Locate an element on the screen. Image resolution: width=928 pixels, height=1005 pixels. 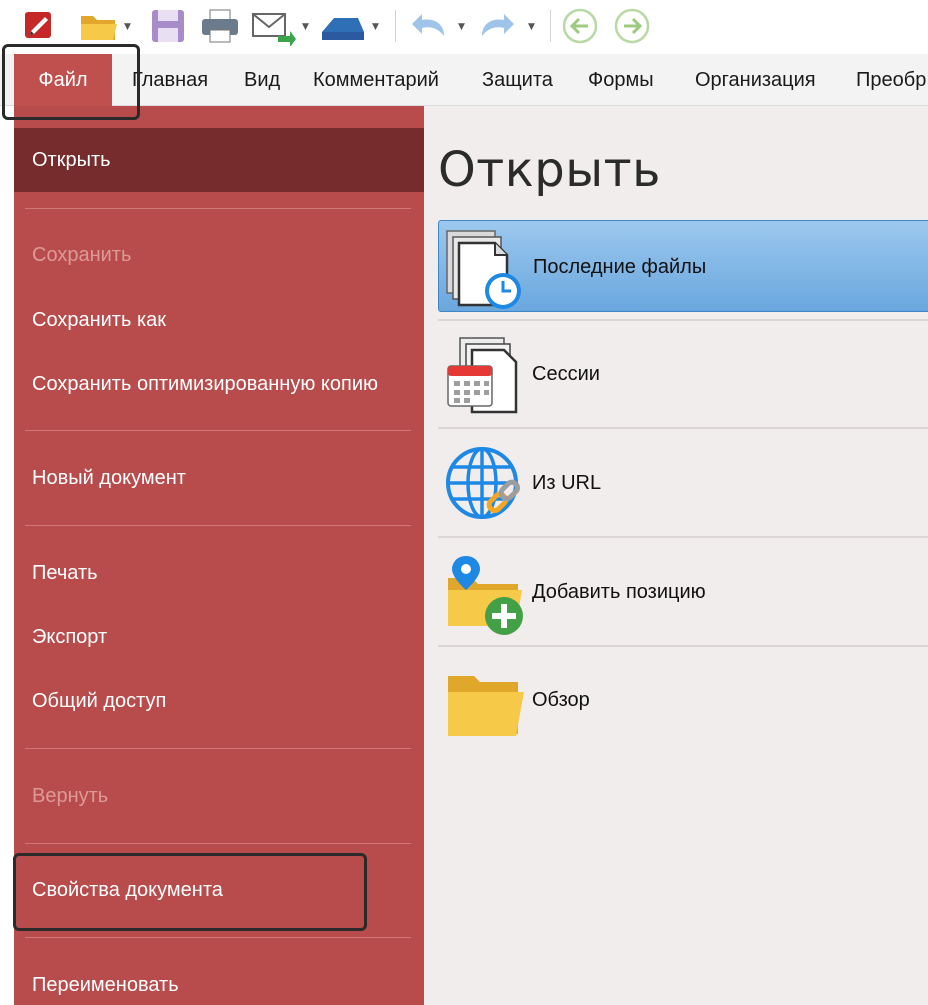
sidebar-item-share: Общий доступ is located at coordinates (219, 701).